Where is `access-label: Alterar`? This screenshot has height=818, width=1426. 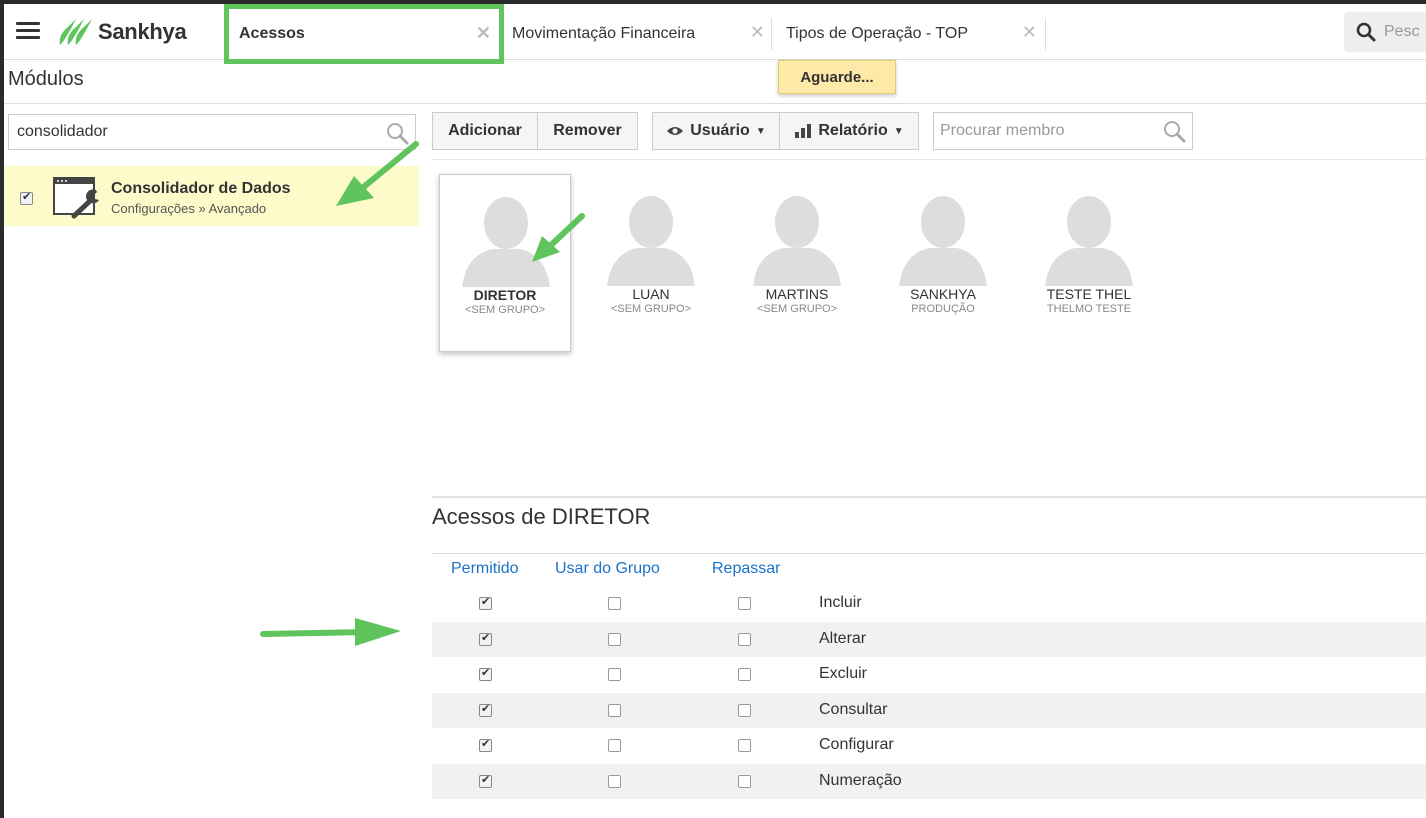 access-label: Alterar is located at coordinates (843, 638).